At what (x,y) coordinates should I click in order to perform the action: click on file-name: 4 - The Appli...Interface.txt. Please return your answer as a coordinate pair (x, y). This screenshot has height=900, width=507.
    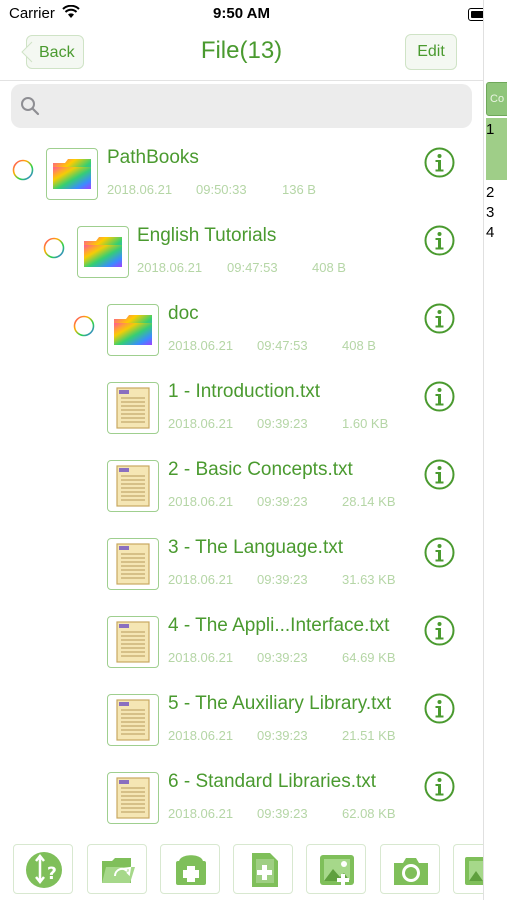
    Looking at the image, I should click on (279, 625).